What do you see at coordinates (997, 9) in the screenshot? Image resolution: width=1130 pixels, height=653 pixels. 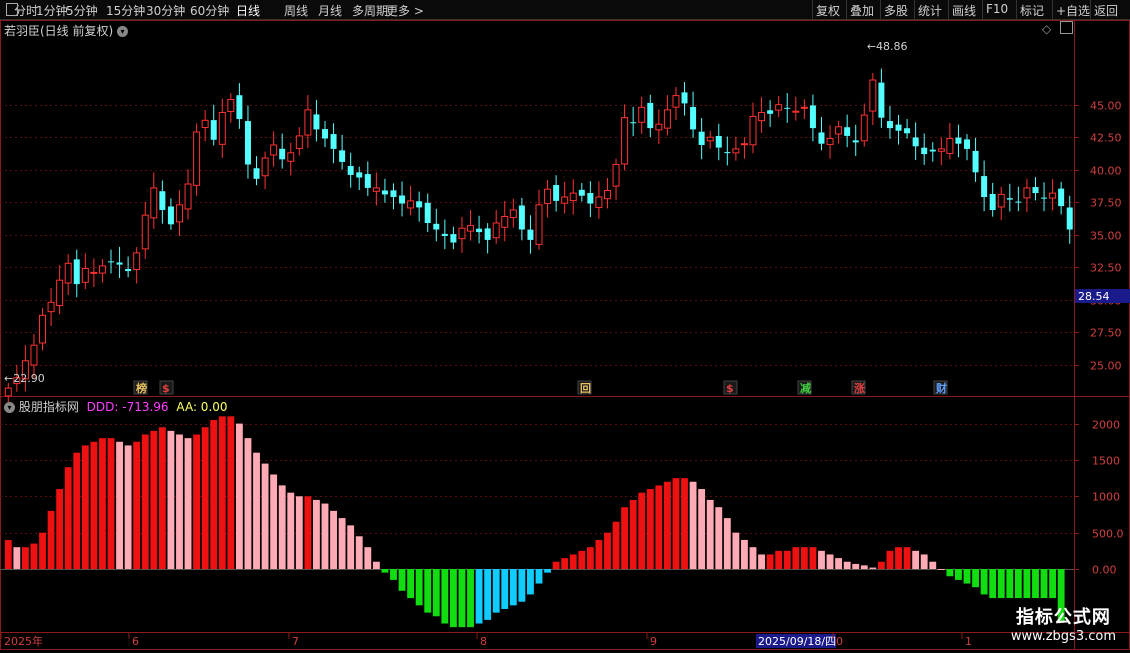 I see `toolbar-button-5: F10` at bounding box center [997, 9].